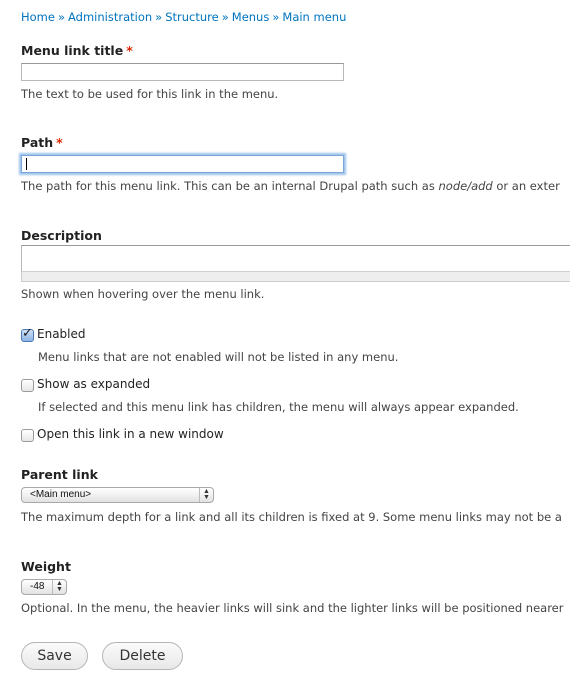 This screenshot has height=693, width=570. I want to click on path-example: node/add, so click(465, 186).